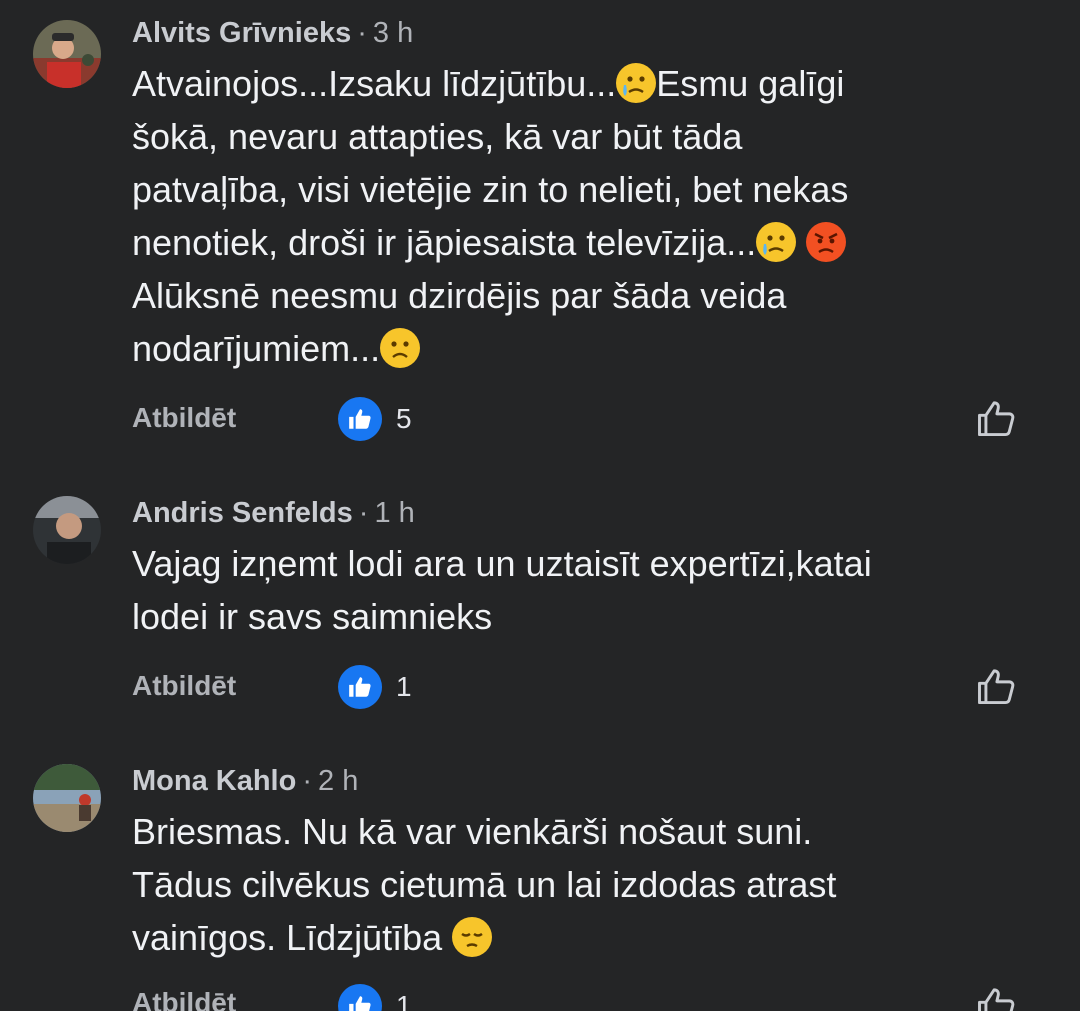  I want to click on comment-time: 1 h, so click(394, 513).